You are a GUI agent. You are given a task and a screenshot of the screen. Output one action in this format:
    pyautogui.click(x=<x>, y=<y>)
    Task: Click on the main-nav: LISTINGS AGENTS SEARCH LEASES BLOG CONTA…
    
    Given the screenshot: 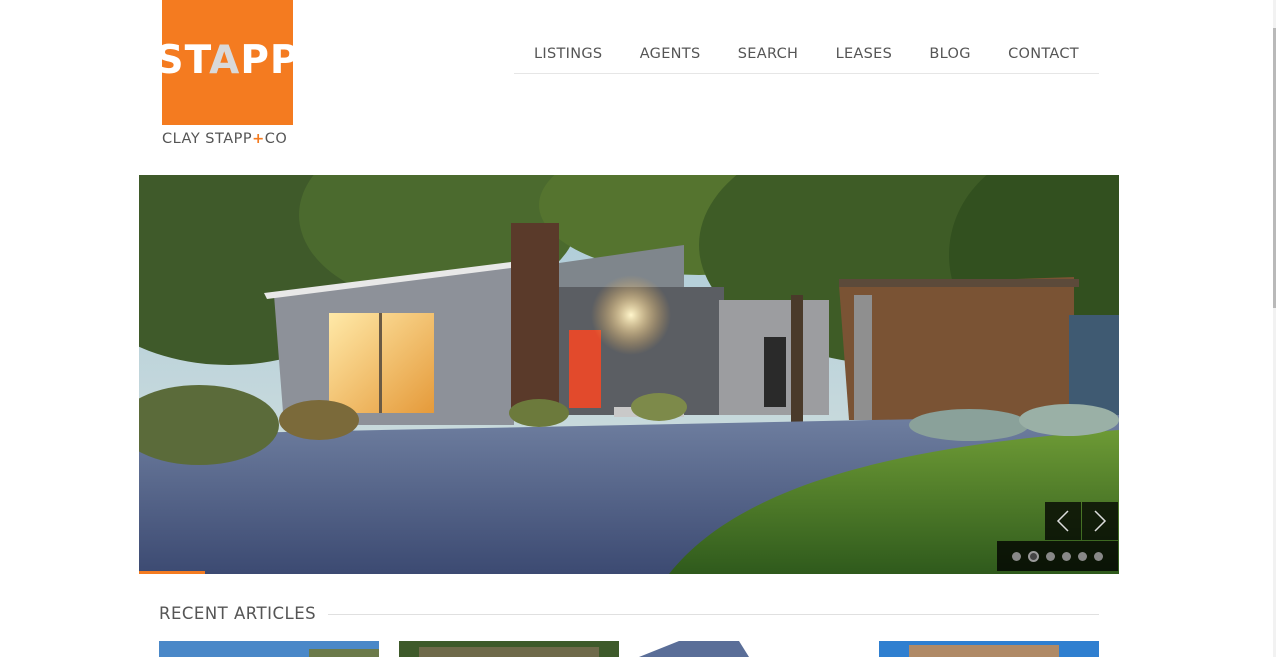 What is the action you would take?
    pyautogui.click(x=806, y=55)
    